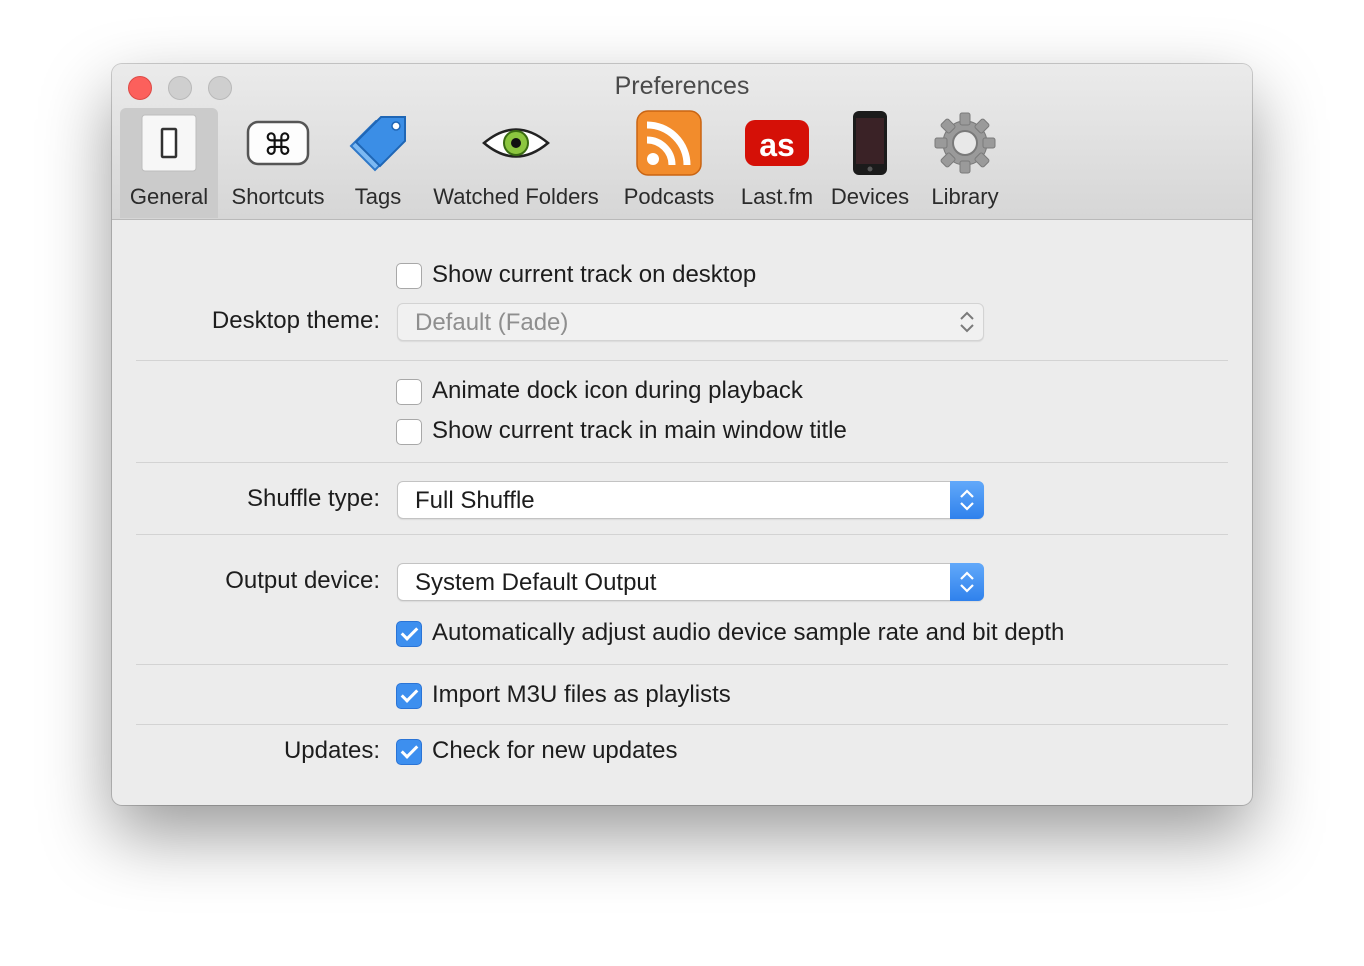 The height and width of the screenshot is (966, 1364). What do you see at coordinates (669, 196) in the screenshot?
I see `tab-label: Podcasts` at bounding box center [669, 196].